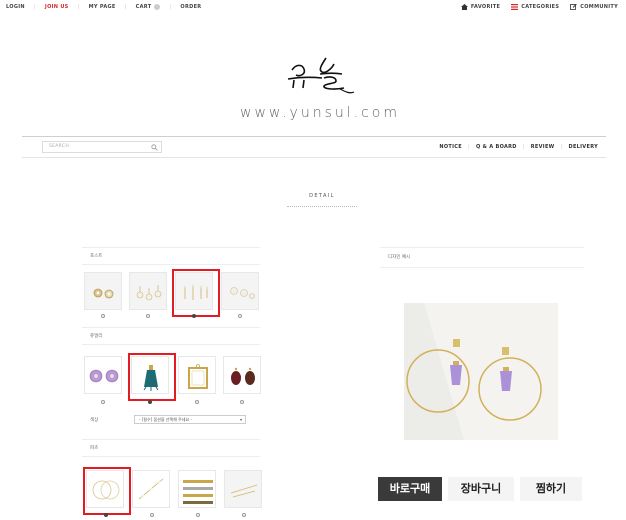  Describe the element at coordinates (410, 489) in the screenshot. I see `buy-now-button: 바로구매` at that location.